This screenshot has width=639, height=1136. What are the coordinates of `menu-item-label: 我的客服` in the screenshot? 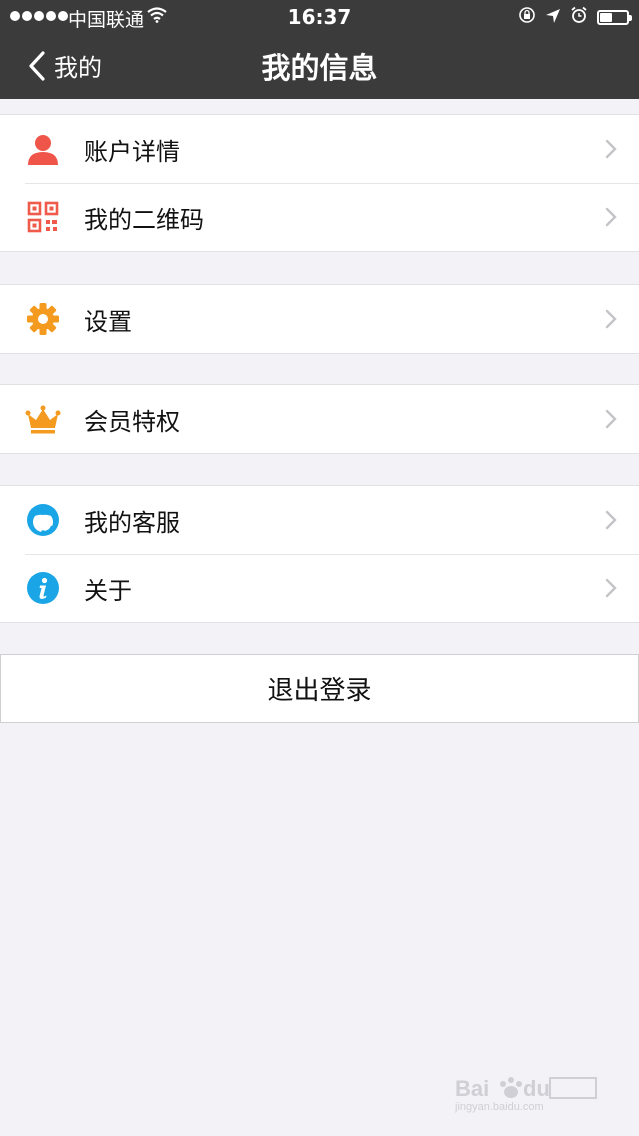 It's located at (132, 522).